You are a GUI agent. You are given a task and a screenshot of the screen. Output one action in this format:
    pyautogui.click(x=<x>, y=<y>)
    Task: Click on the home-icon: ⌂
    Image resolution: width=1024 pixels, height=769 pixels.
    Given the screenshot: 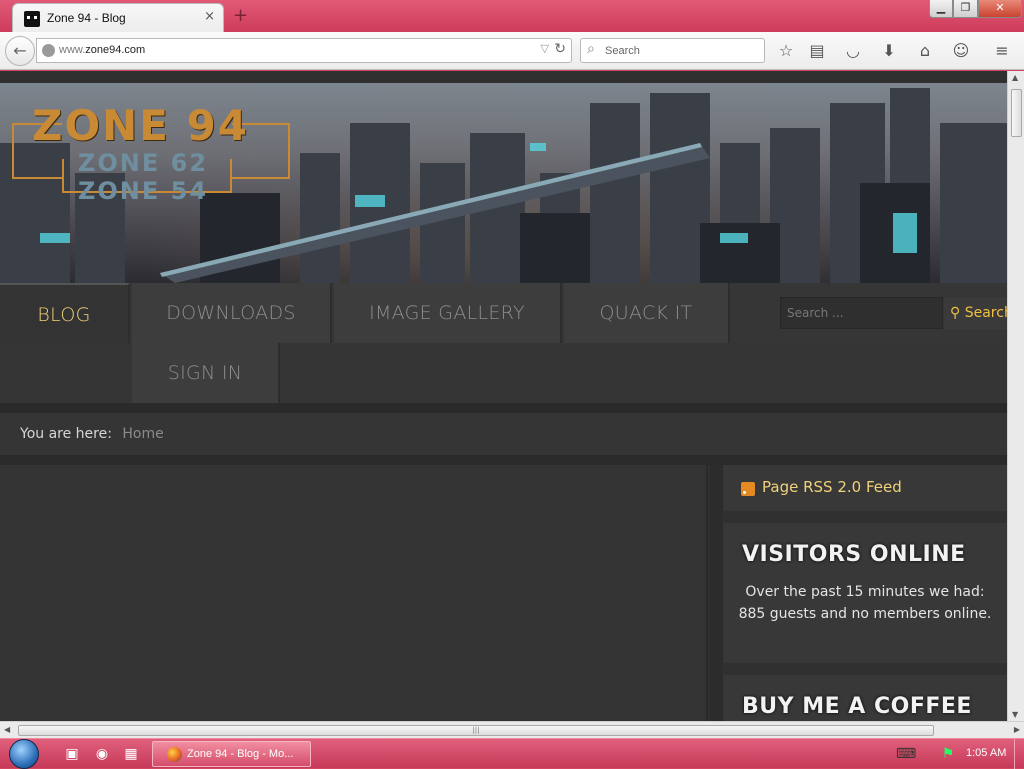 What is the action you would take?
    pyautogui.click(x=925, y=51)
    